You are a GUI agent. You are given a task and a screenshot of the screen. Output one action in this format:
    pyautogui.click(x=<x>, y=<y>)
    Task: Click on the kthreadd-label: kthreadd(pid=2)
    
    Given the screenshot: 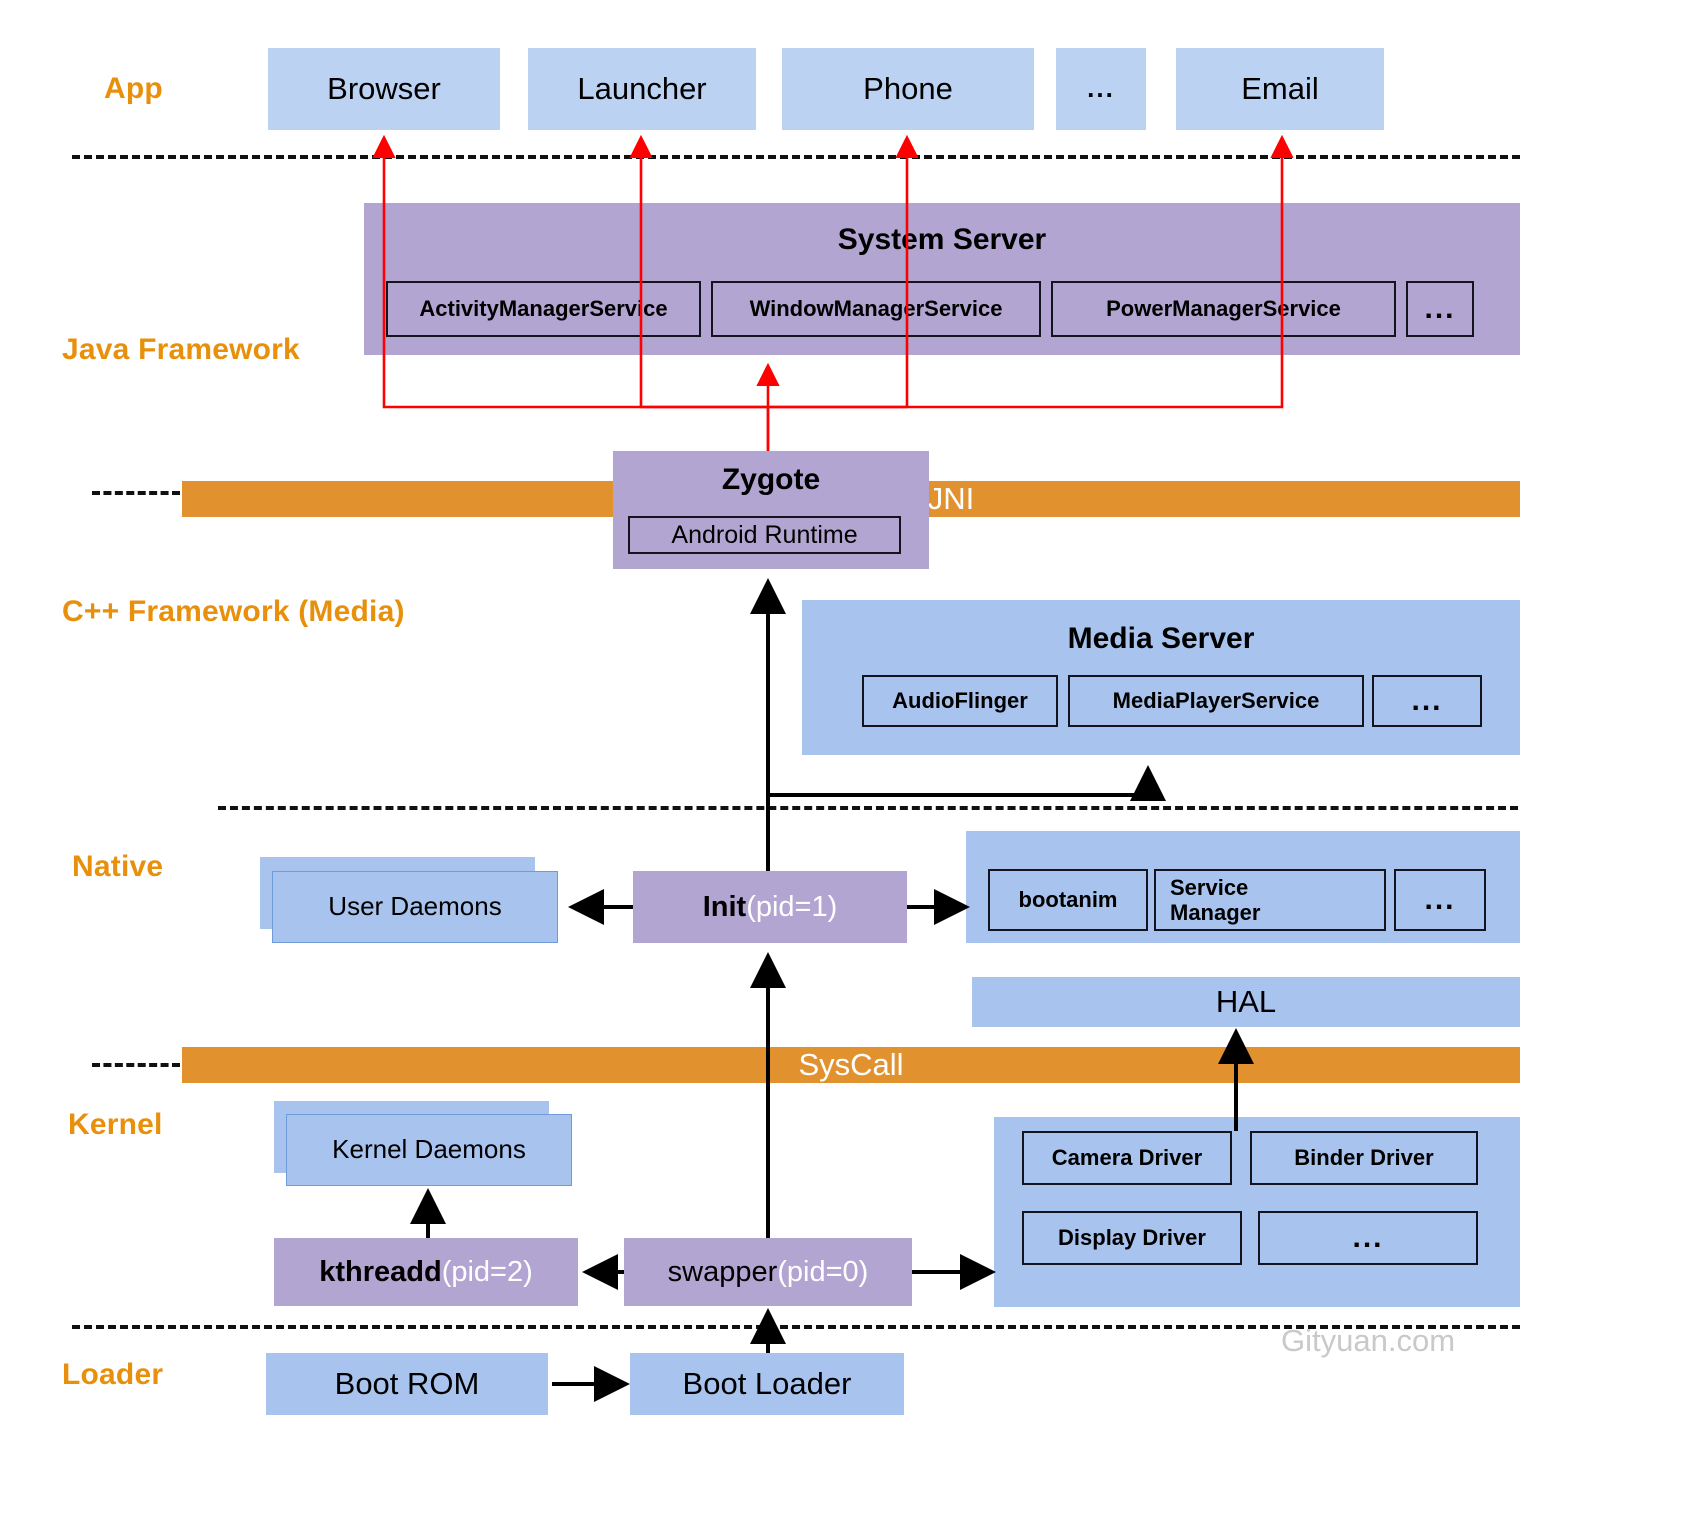 What is the action you would take?
    pyautogui.click(x=426, y=1272)
    